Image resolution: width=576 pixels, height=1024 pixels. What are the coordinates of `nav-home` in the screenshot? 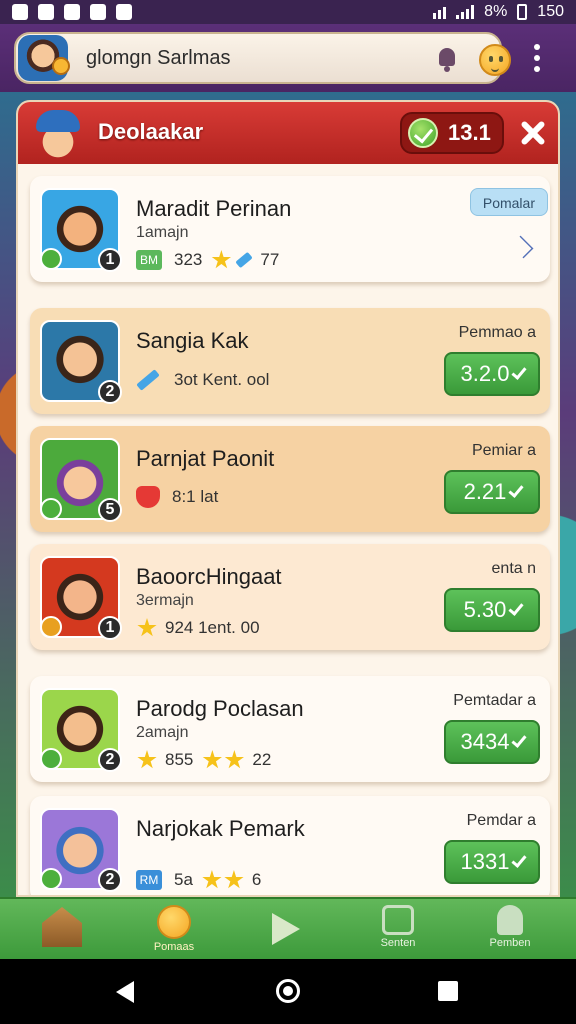 It's located at (62, 931).